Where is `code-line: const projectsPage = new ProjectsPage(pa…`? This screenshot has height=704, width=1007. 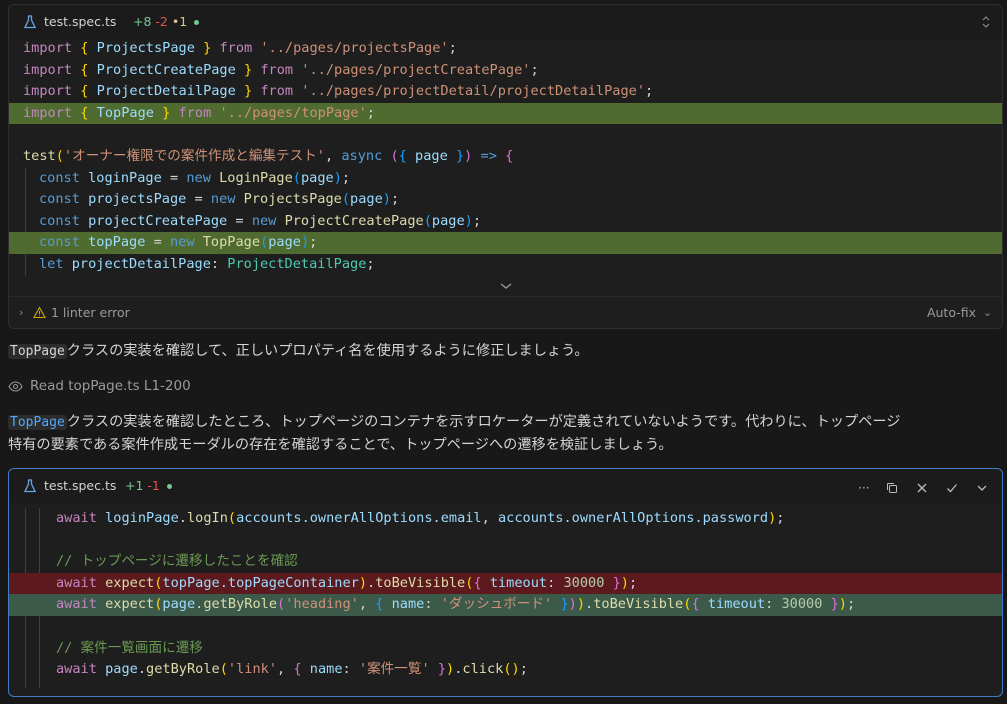
code-line: const projectsPage = new ProjectsPage(pa… is located at coordinates (219, 199).